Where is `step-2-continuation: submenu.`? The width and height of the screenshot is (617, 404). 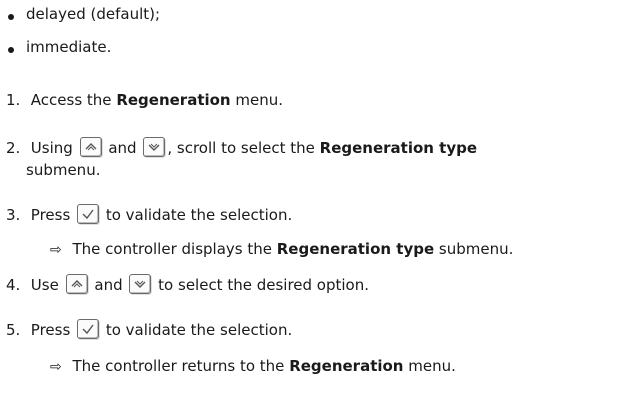 step-2-continuation: submenu. is located at coordinates (63, 170).